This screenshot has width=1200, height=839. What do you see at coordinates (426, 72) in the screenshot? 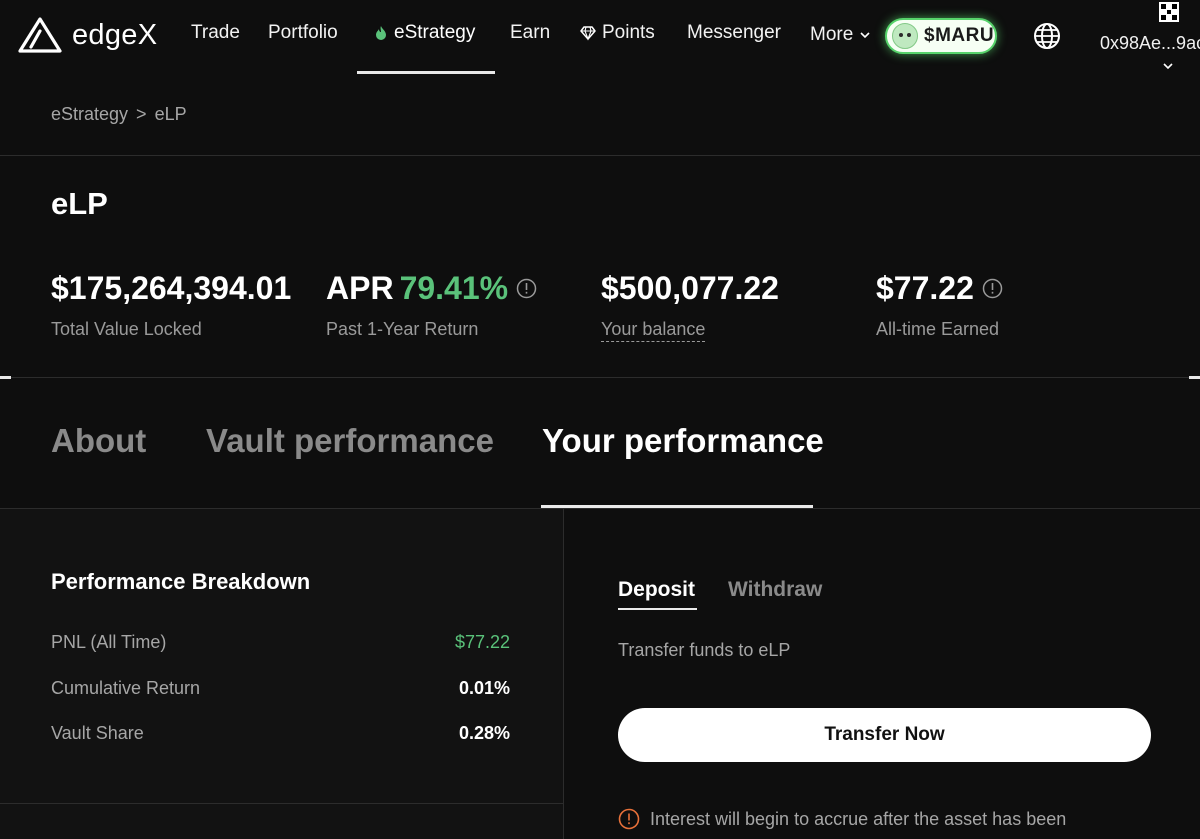
I see `nav-active-indicator` at bounding box center [426, 72].